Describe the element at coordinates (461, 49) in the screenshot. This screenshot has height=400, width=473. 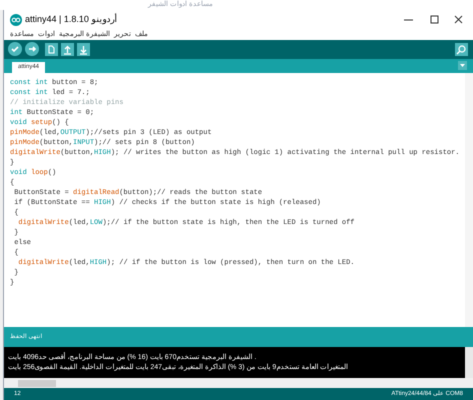
I see `serial-monitor-icon` at that location.